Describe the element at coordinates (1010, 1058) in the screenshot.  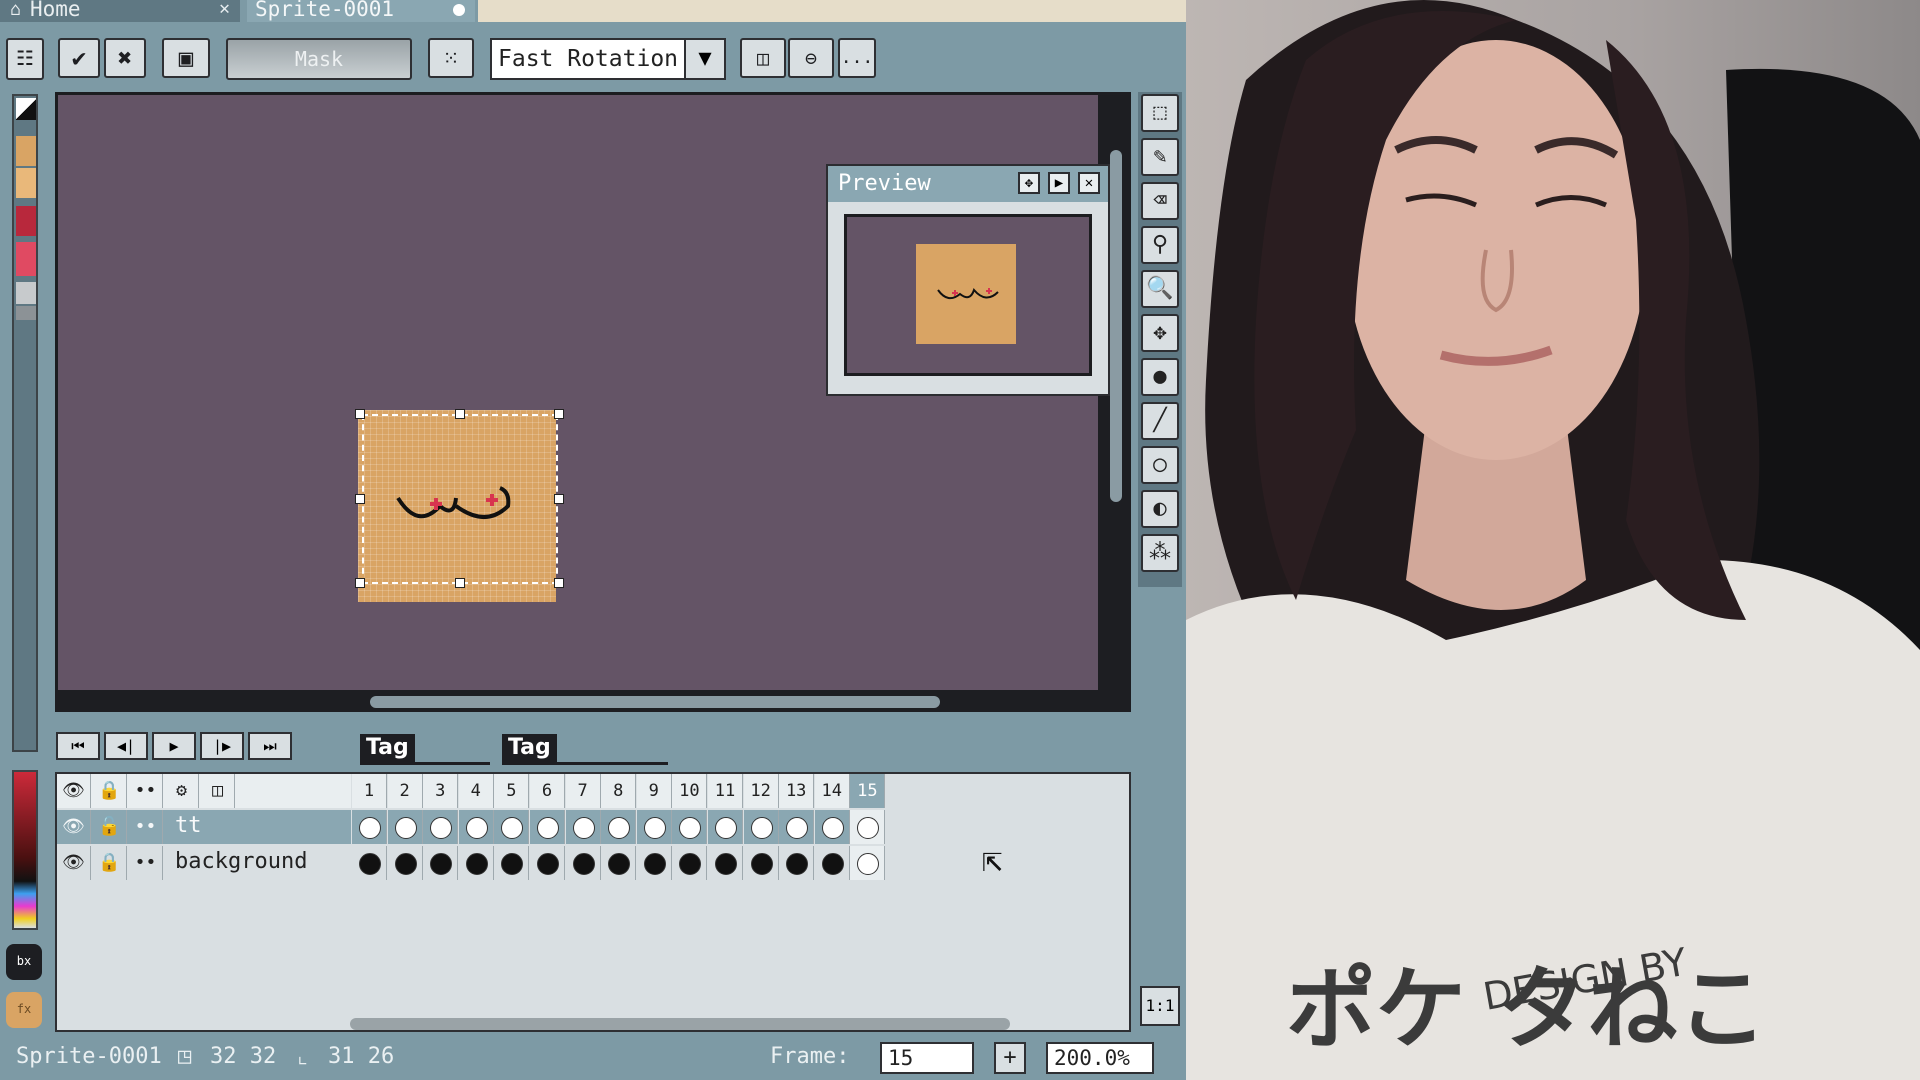
I see `add-frame-button: +` at that location.